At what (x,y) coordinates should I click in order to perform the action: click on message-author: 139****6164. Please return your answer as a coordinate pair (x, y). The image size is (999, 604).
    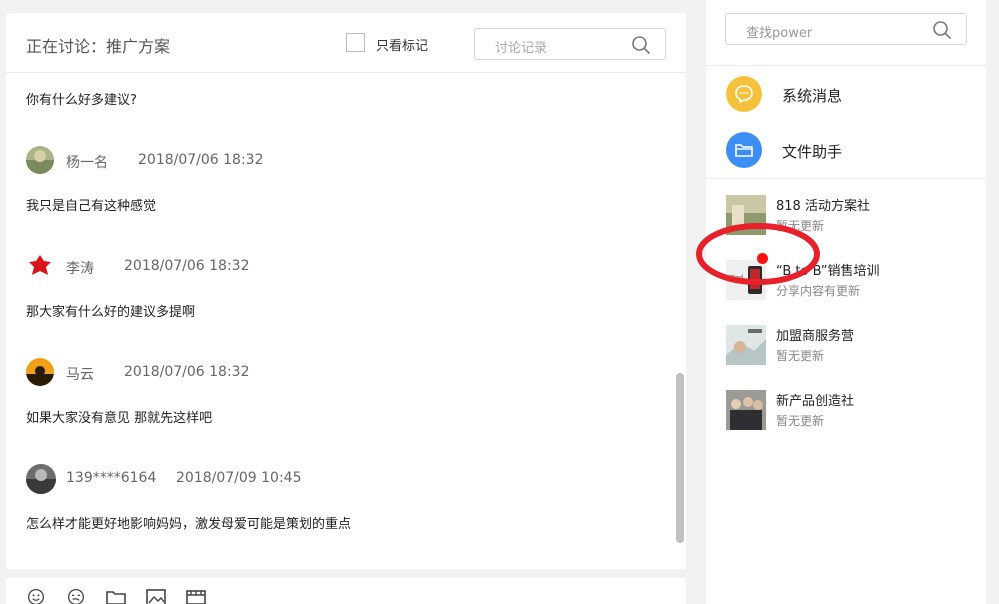
    Looking at the image, I should click on (111, 478).